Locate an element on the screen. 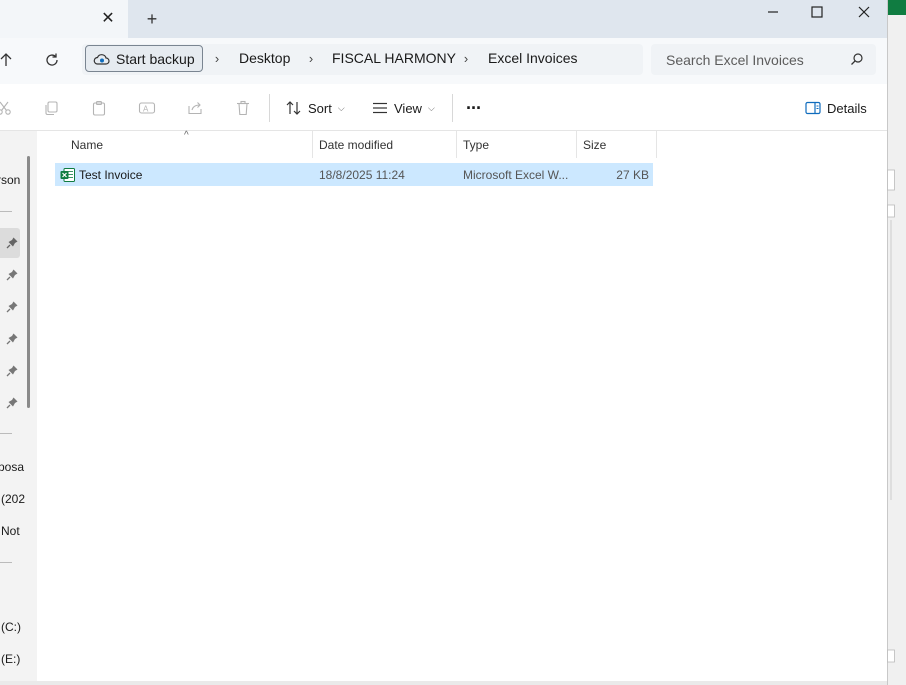 Image resolution: width=906 pixels, height=685 pixels. start-backup-button: Start backup is located at coordinates (144, 58).